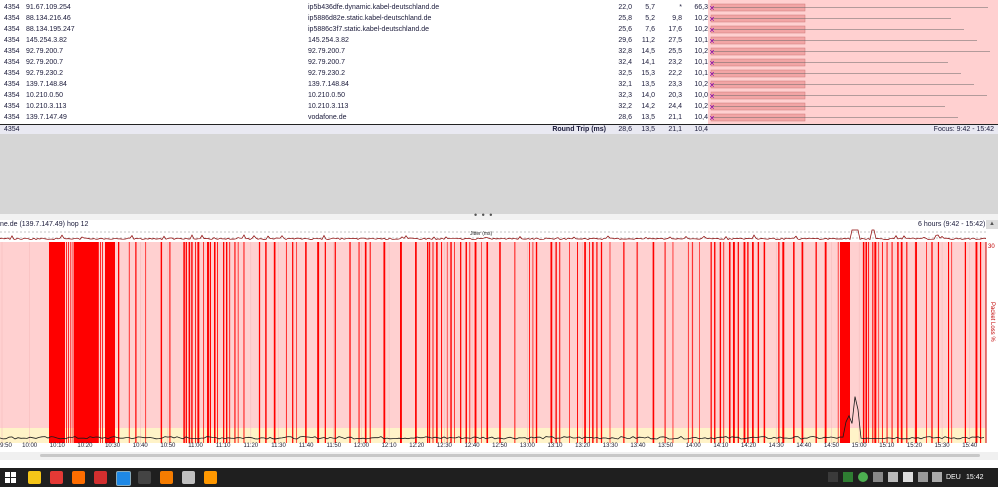 The width and height of the screenshot is (998, 487). Describe the element at coordinates (34, 477) in the screenshot. I see `file-explorer-icon` at that location.